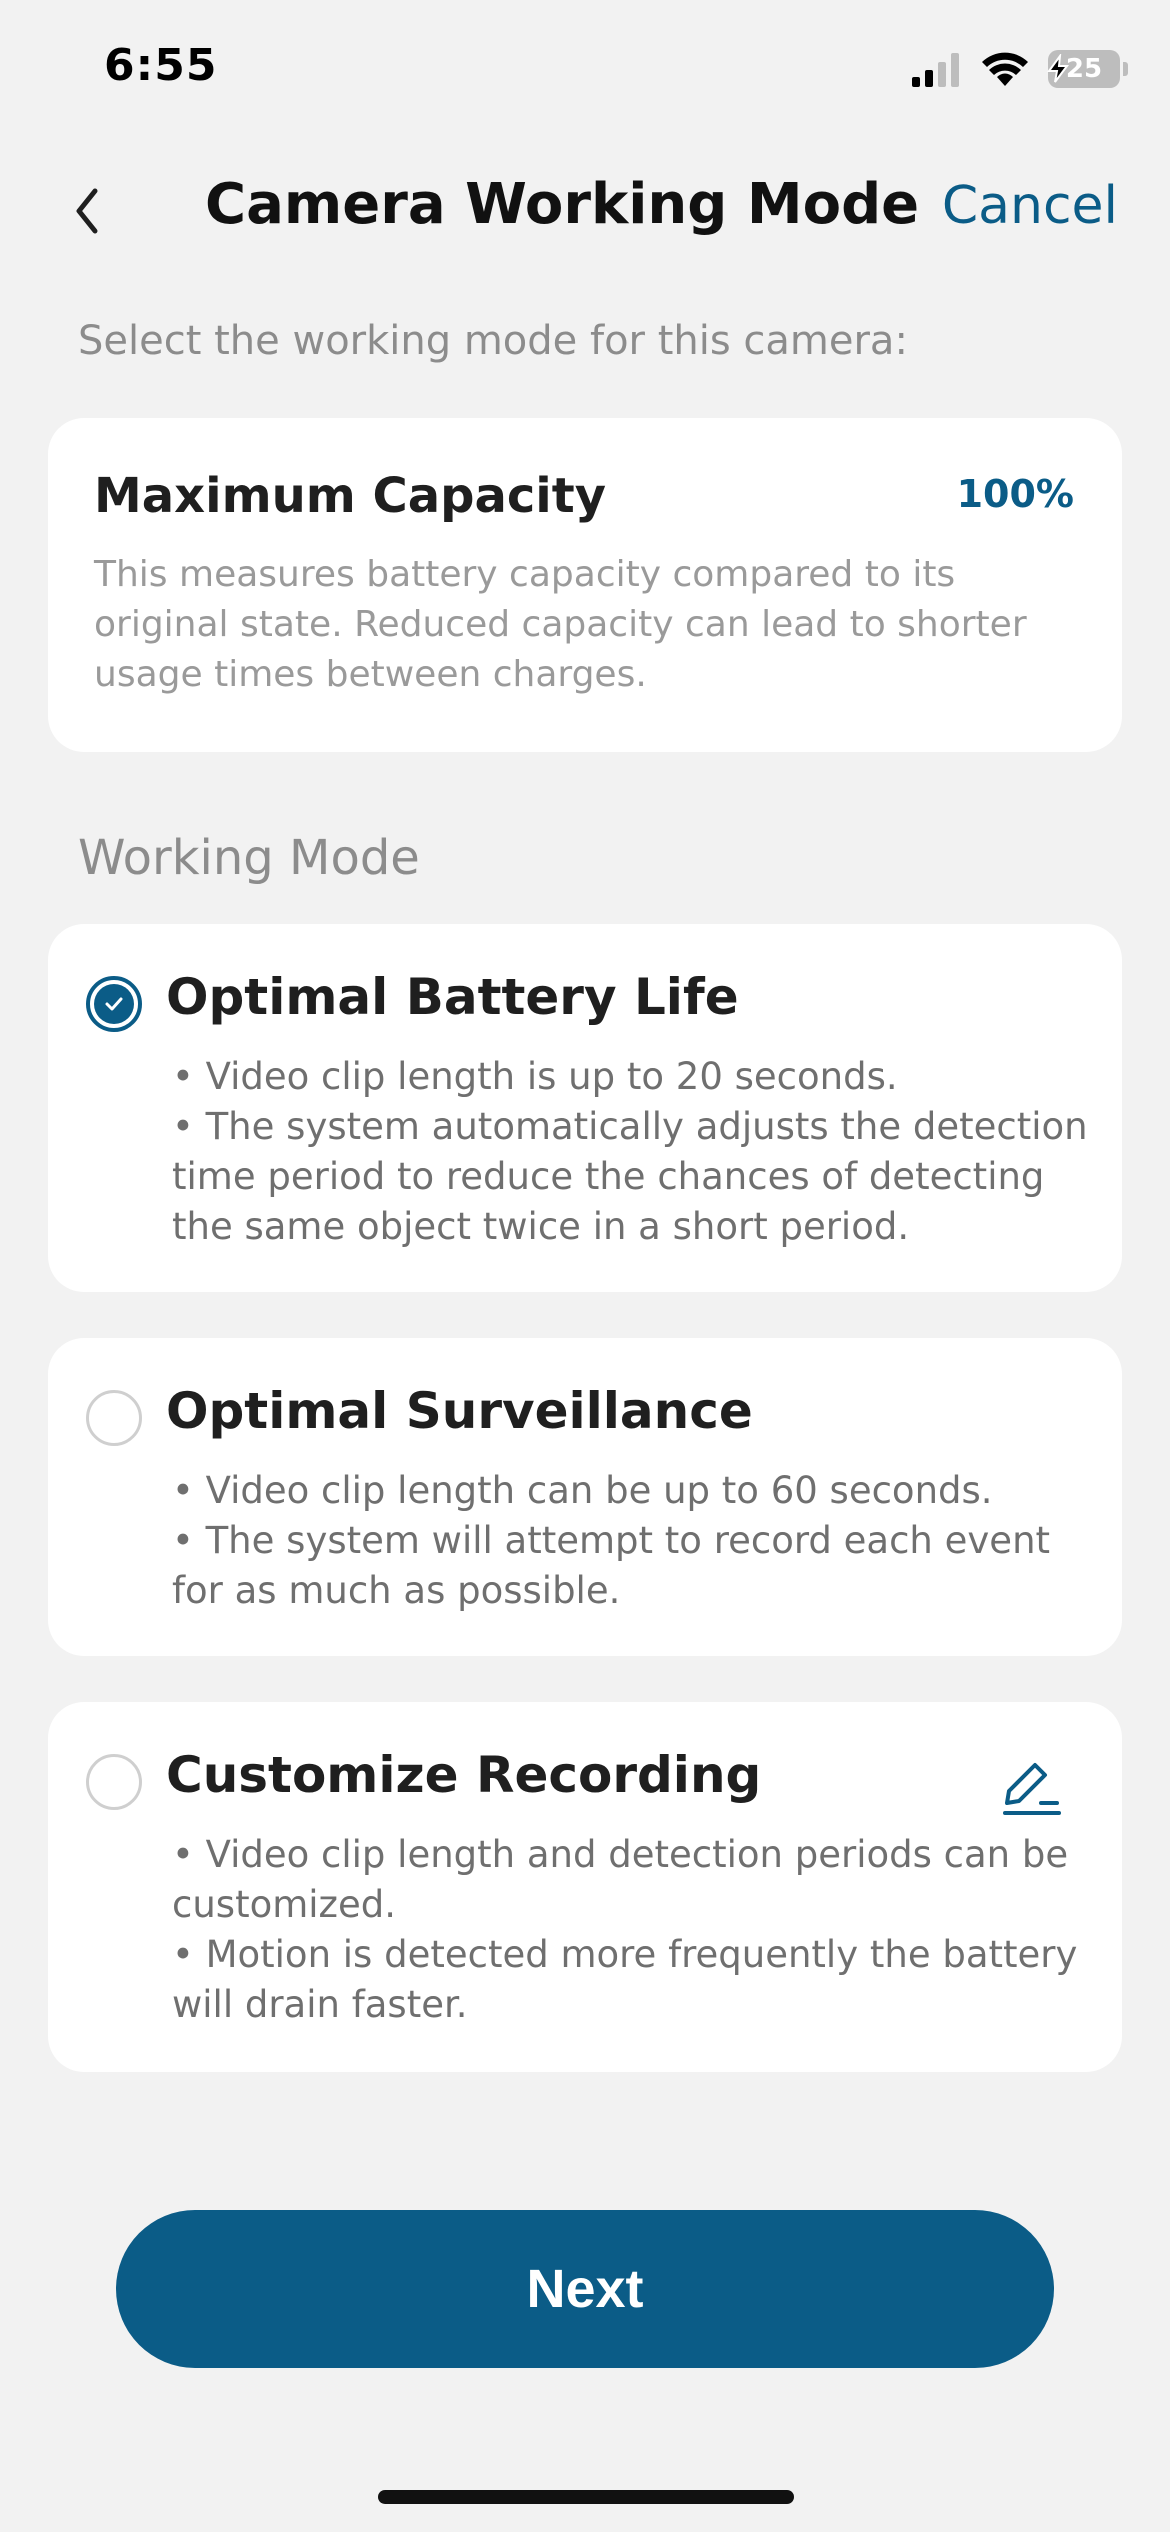 The height and width of the screenshot is (2532, 1170). Describe the element at coordinates (535, 1076) in the screenshot. I see `mode-bullet: • Video clip length is up to 20 seconds.` at that location.